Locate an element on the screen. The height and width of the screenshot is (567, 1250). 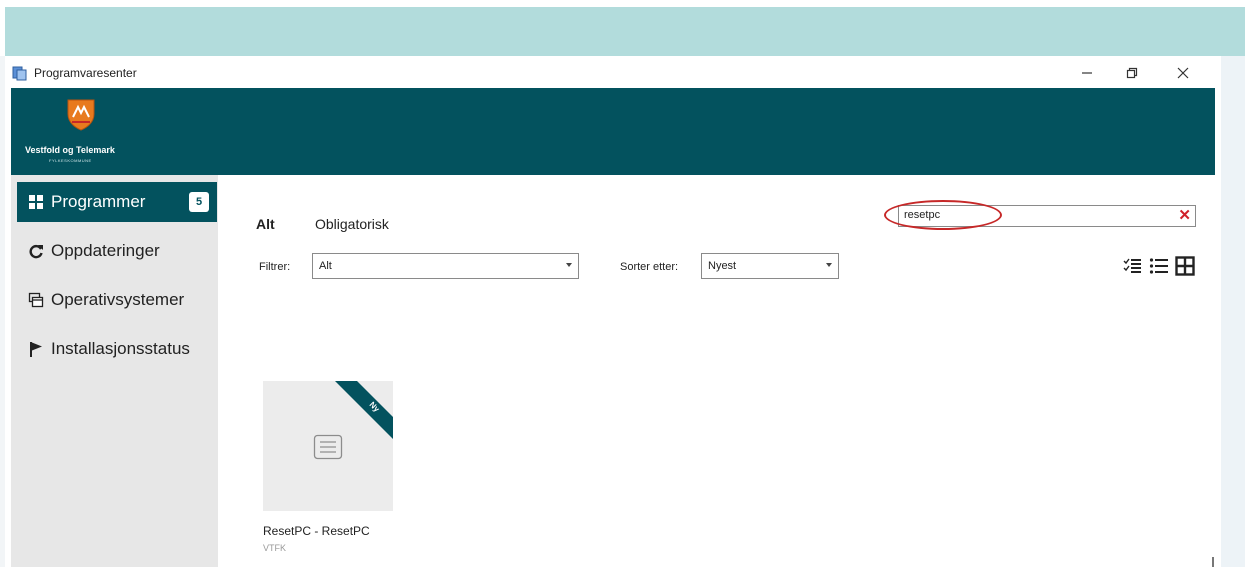
sidebar-item-label: Oppdateringer is located at coordinates (105, 250).